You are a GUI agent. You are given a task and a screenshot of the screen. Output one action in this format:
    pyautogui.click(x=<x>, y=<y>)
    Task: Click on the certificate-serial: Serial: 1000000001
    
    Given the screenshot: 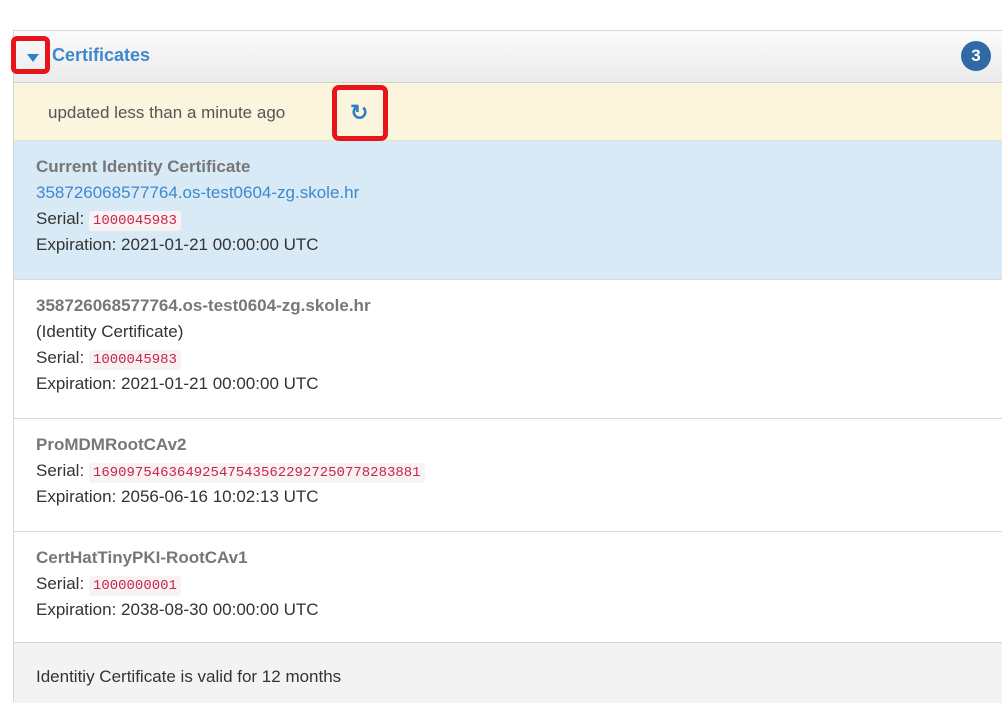 What is the action you would take?
    pyautogui.click(x=519, y=585)
    